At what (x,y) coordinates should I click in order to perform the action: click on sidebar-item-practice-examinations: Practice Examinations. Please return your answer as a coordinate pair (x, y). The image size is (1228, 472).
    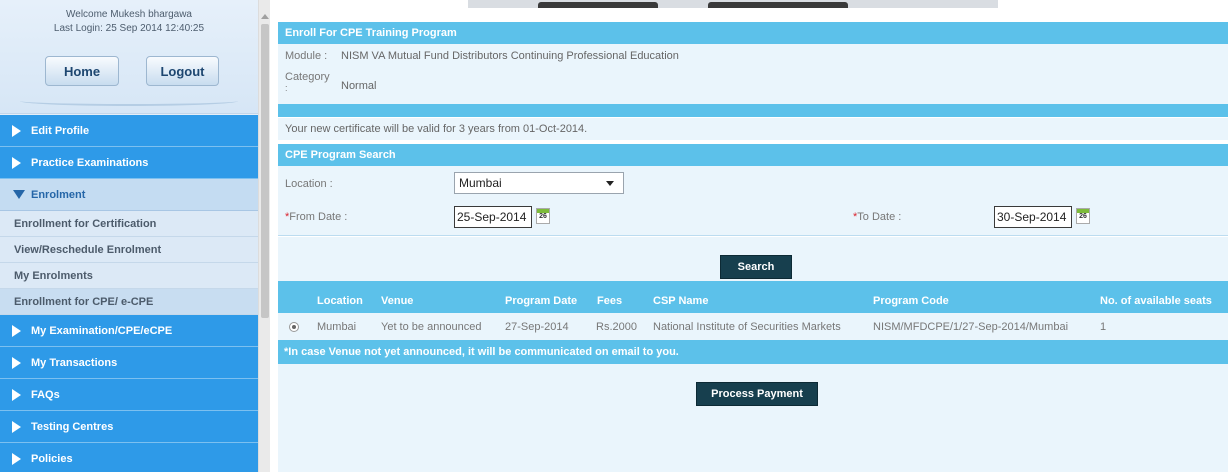
    Looking at the image, I should click on (129, 163).